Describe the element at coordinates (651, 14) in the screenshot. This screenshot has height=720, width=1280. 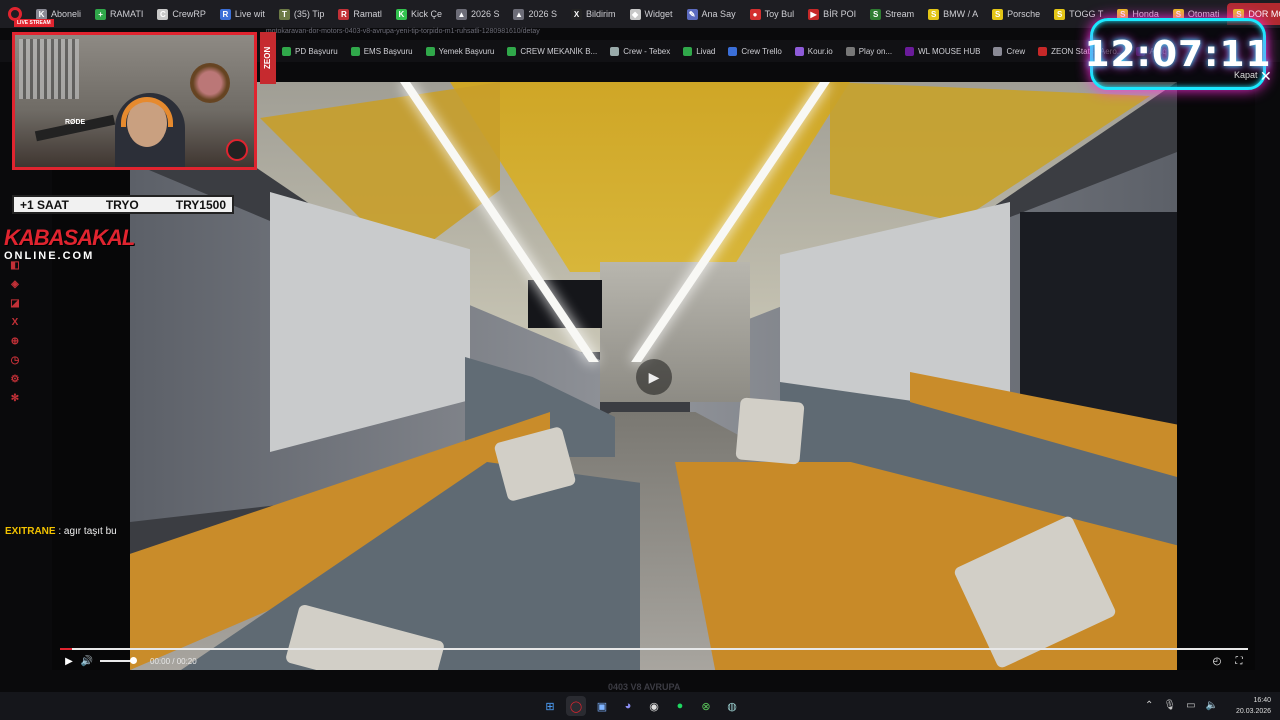
I see `browser-tab: ◆ Widget` at that location.